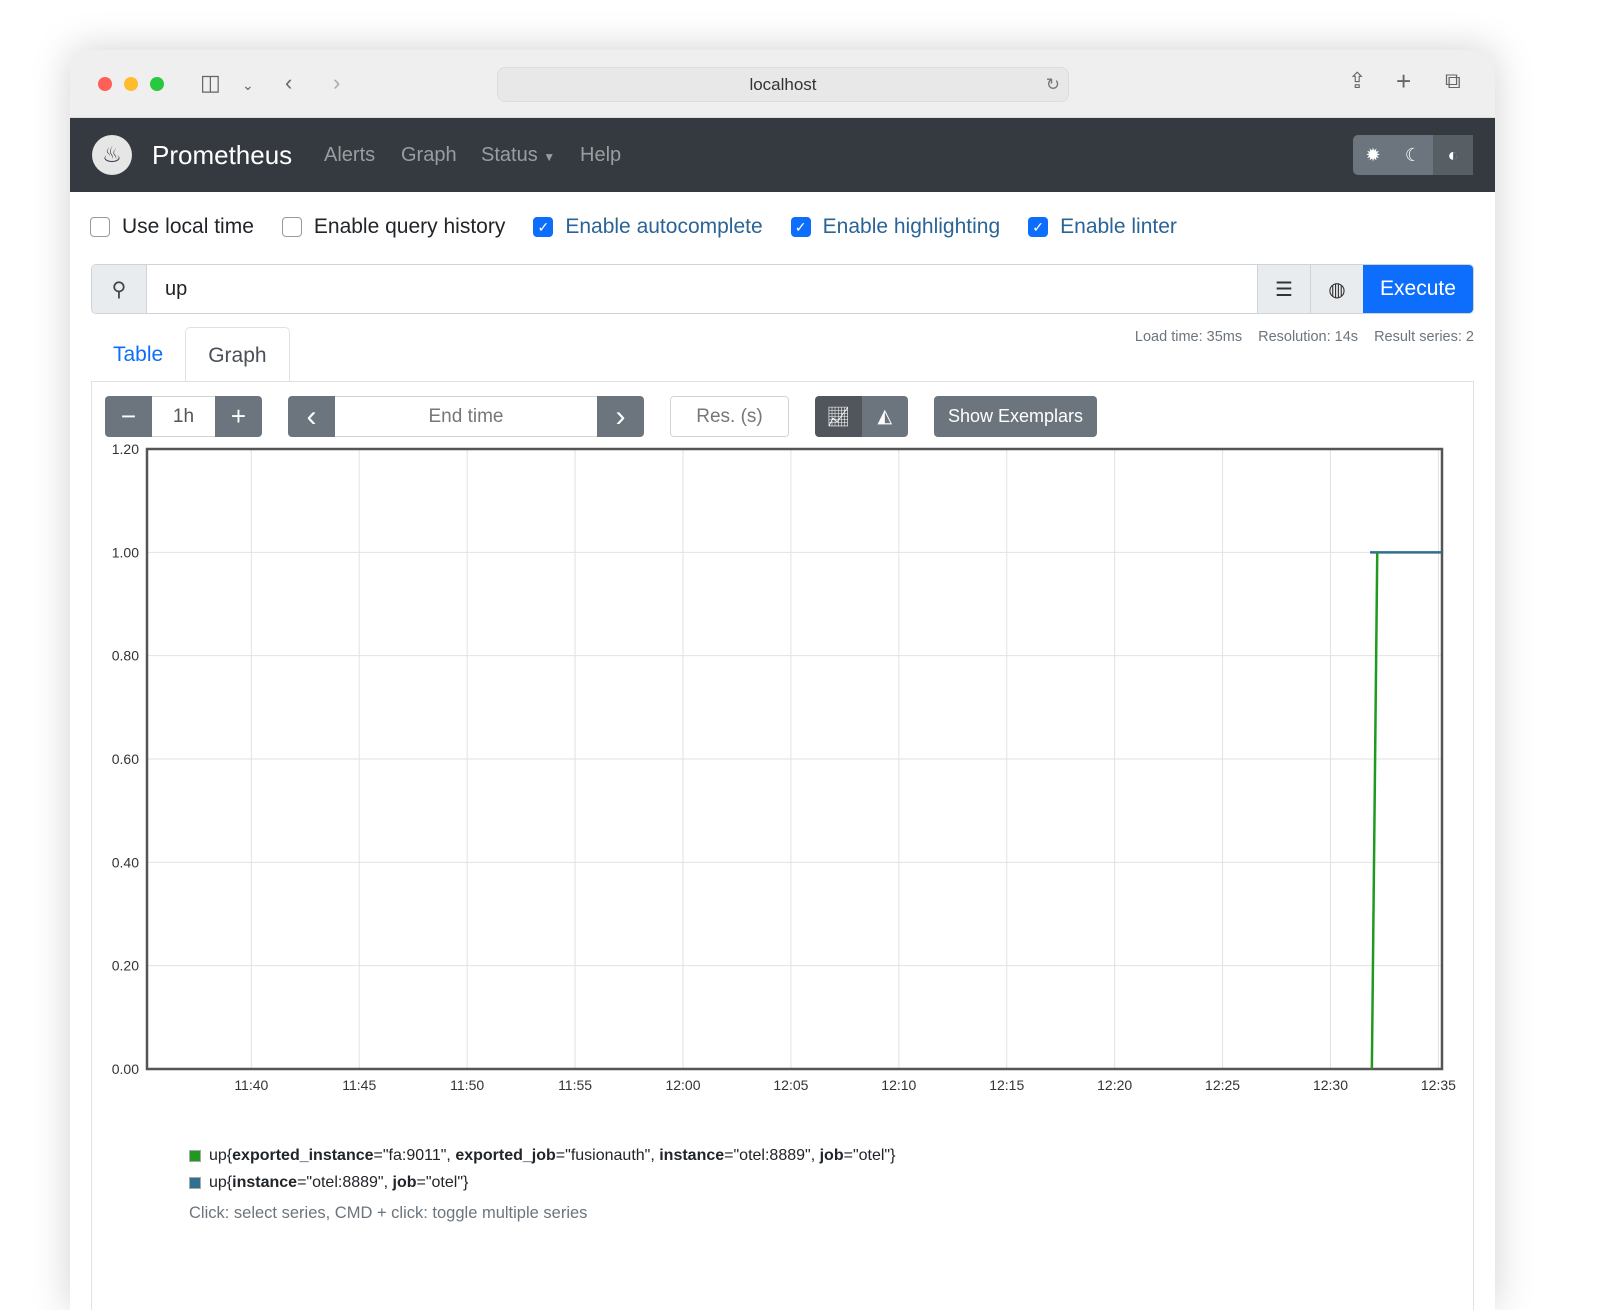 The height and width of the screenshot is (1310, 1597). What do you see at coordinates (210, 83) in the screenshot?
I see `sidebar-toggle-icon: ◫` at bounding box center [210, 83].